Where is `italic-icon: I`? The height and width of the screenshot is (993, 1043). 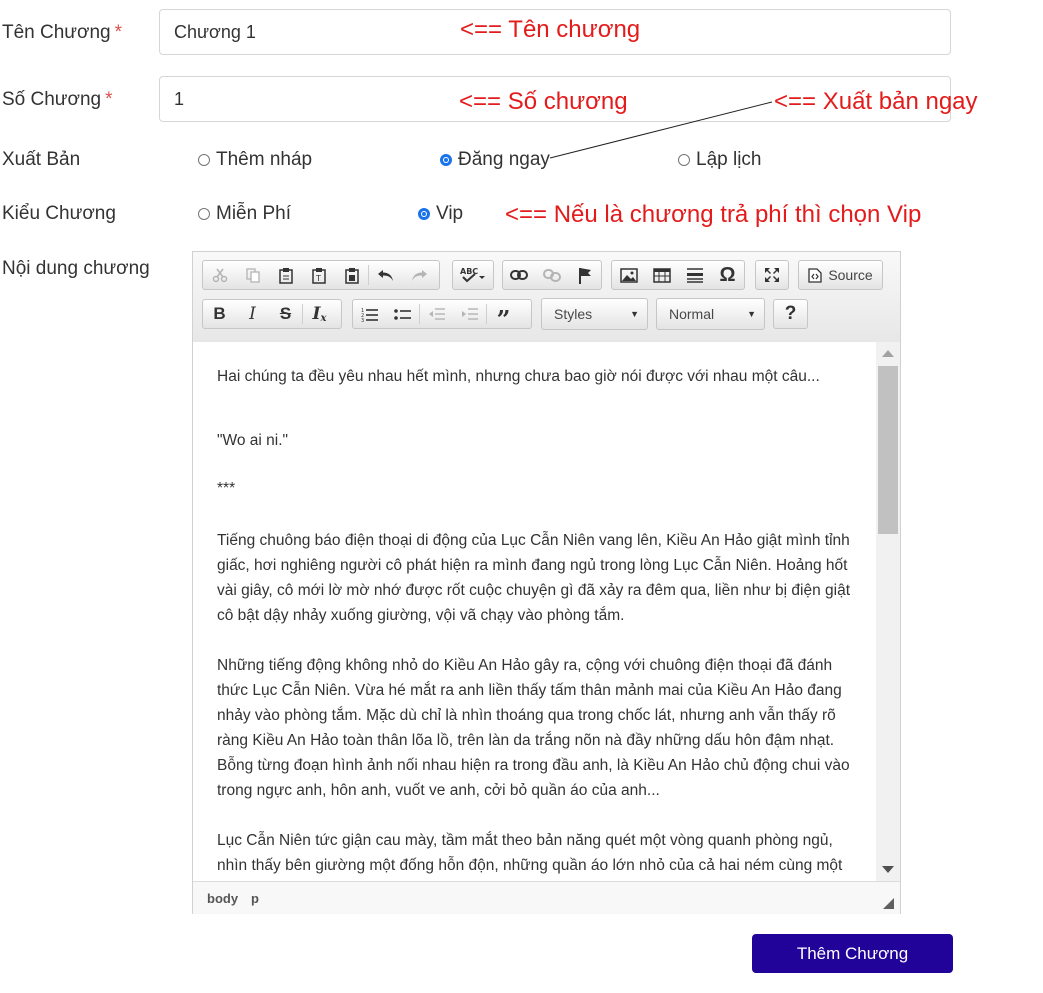 italic-icon: I is located at coordinates (252, 314).